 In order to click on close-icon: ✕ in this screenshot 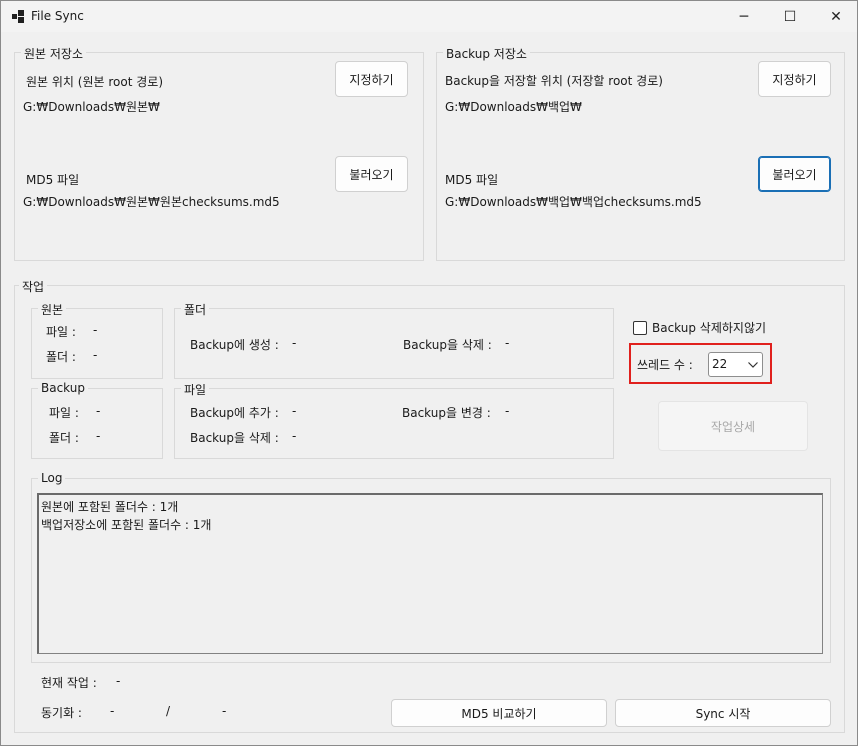, I will do `click(836, 16)`.